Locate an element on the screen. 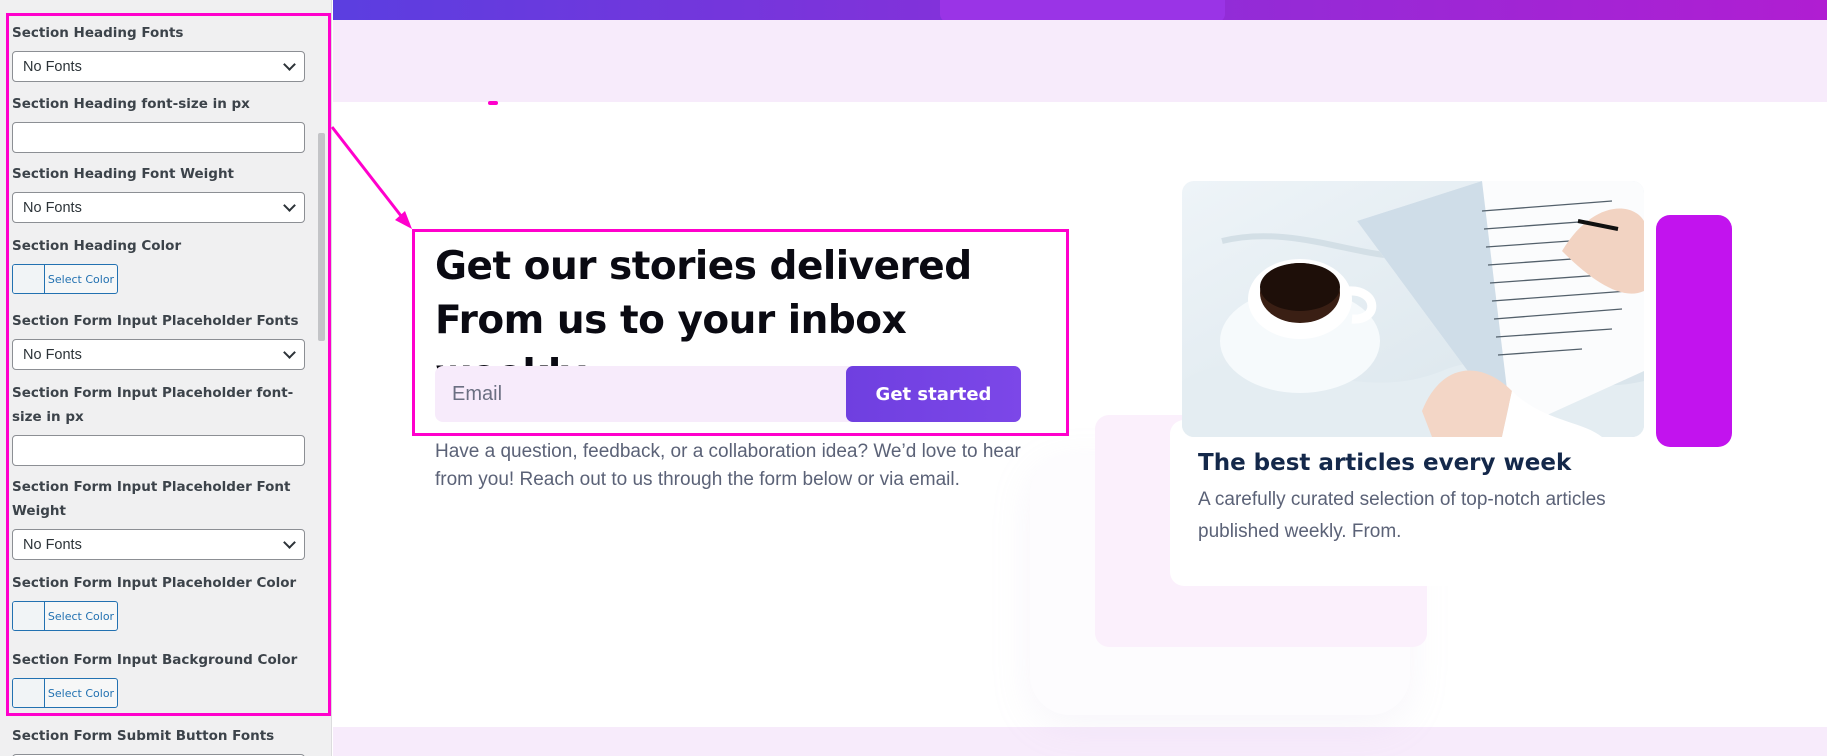 The image size is (1827, 756). email-placeholder: Email is located at coordinates (477, 394).